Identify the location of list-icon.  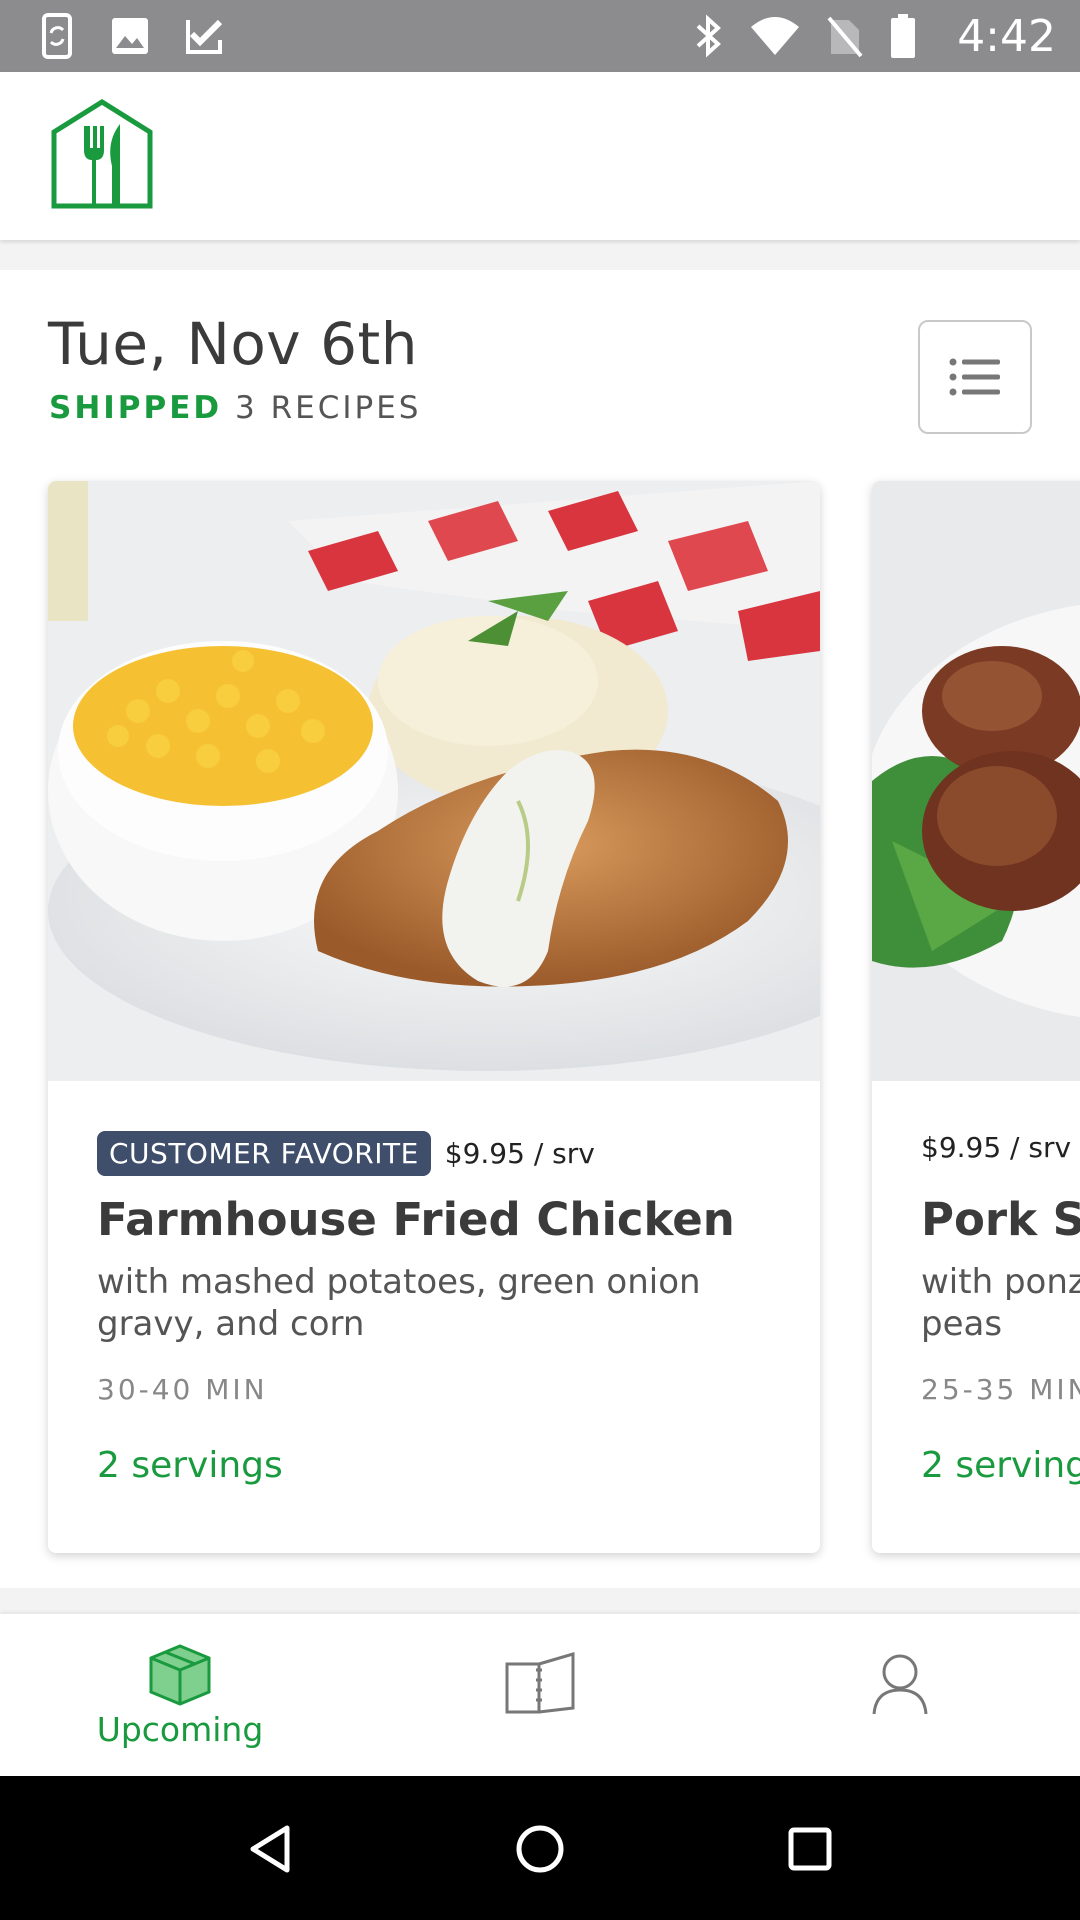
(974, 377).